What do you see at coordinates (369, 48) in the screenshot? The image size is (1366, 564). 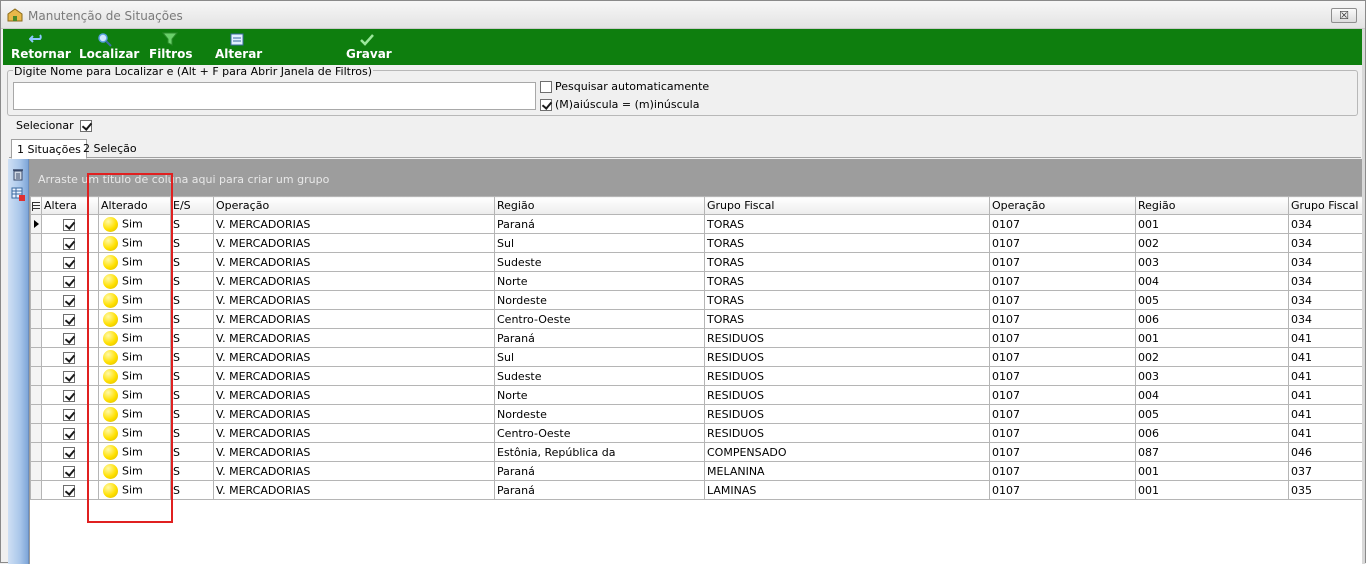 I see `gravar-button: Gravar` at bounding box center [369, 48].